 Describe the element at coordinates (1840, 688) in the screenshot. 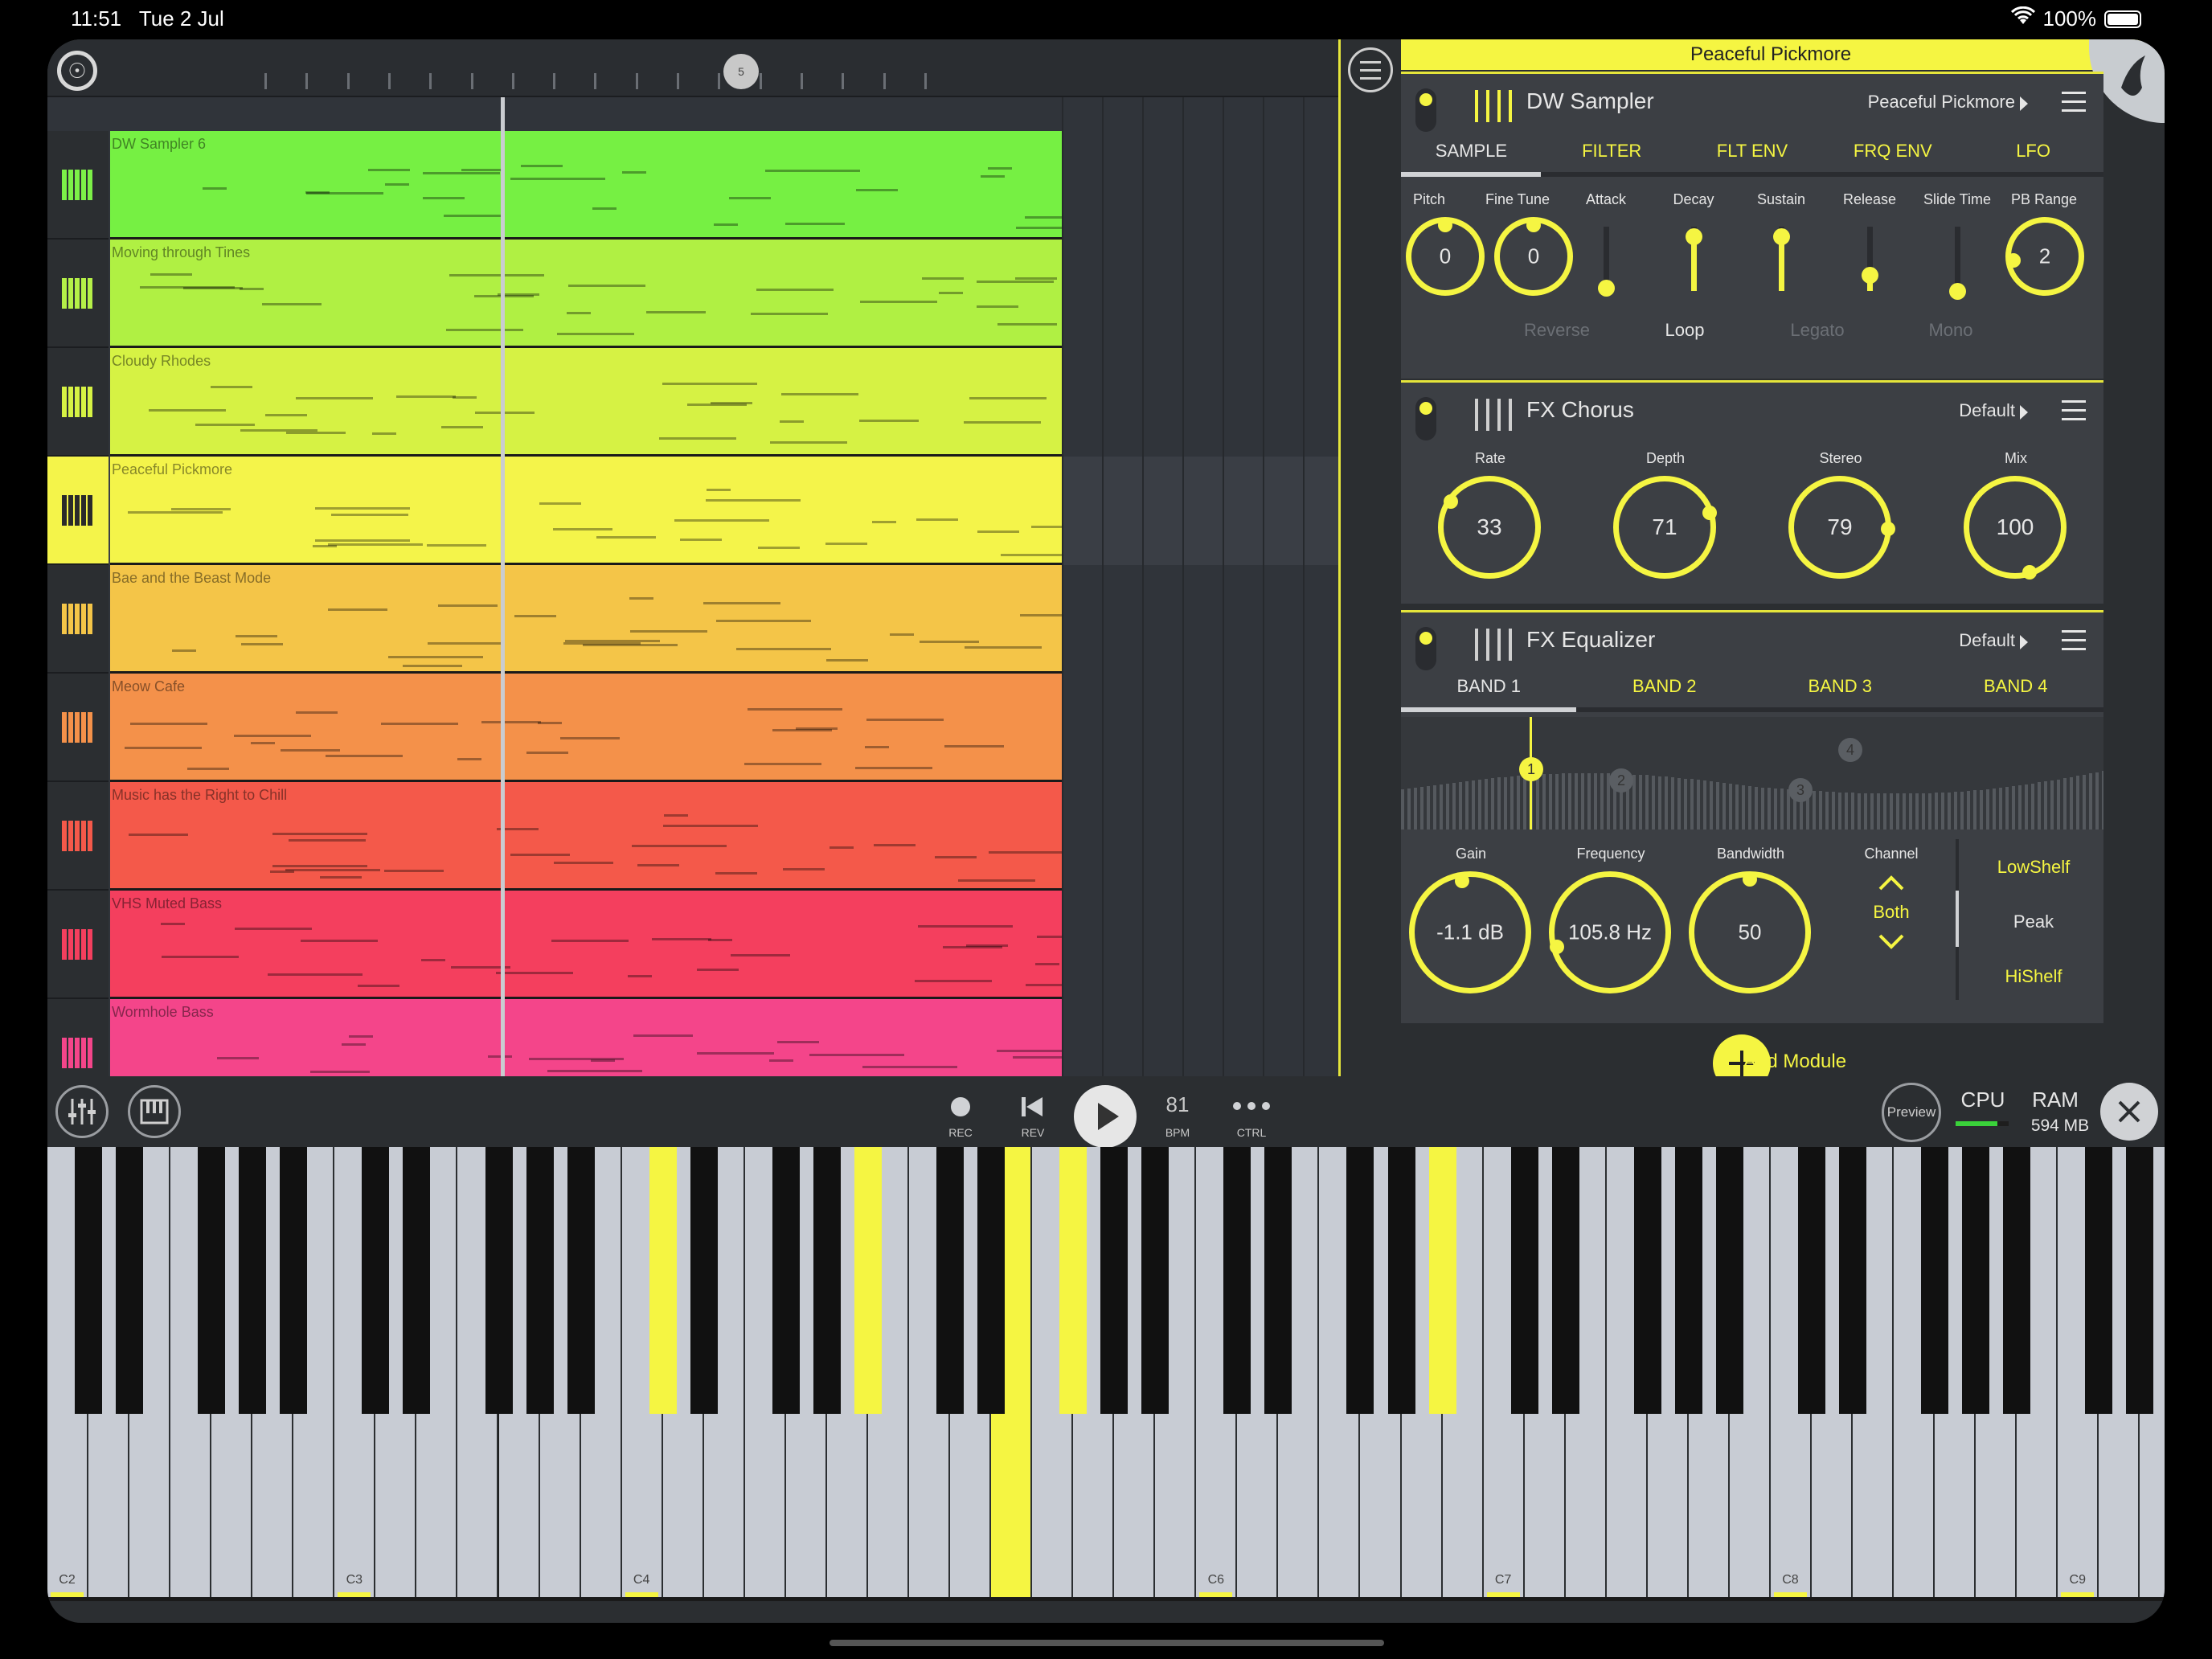

I see `tab-band-3: BAND 3` at that location.